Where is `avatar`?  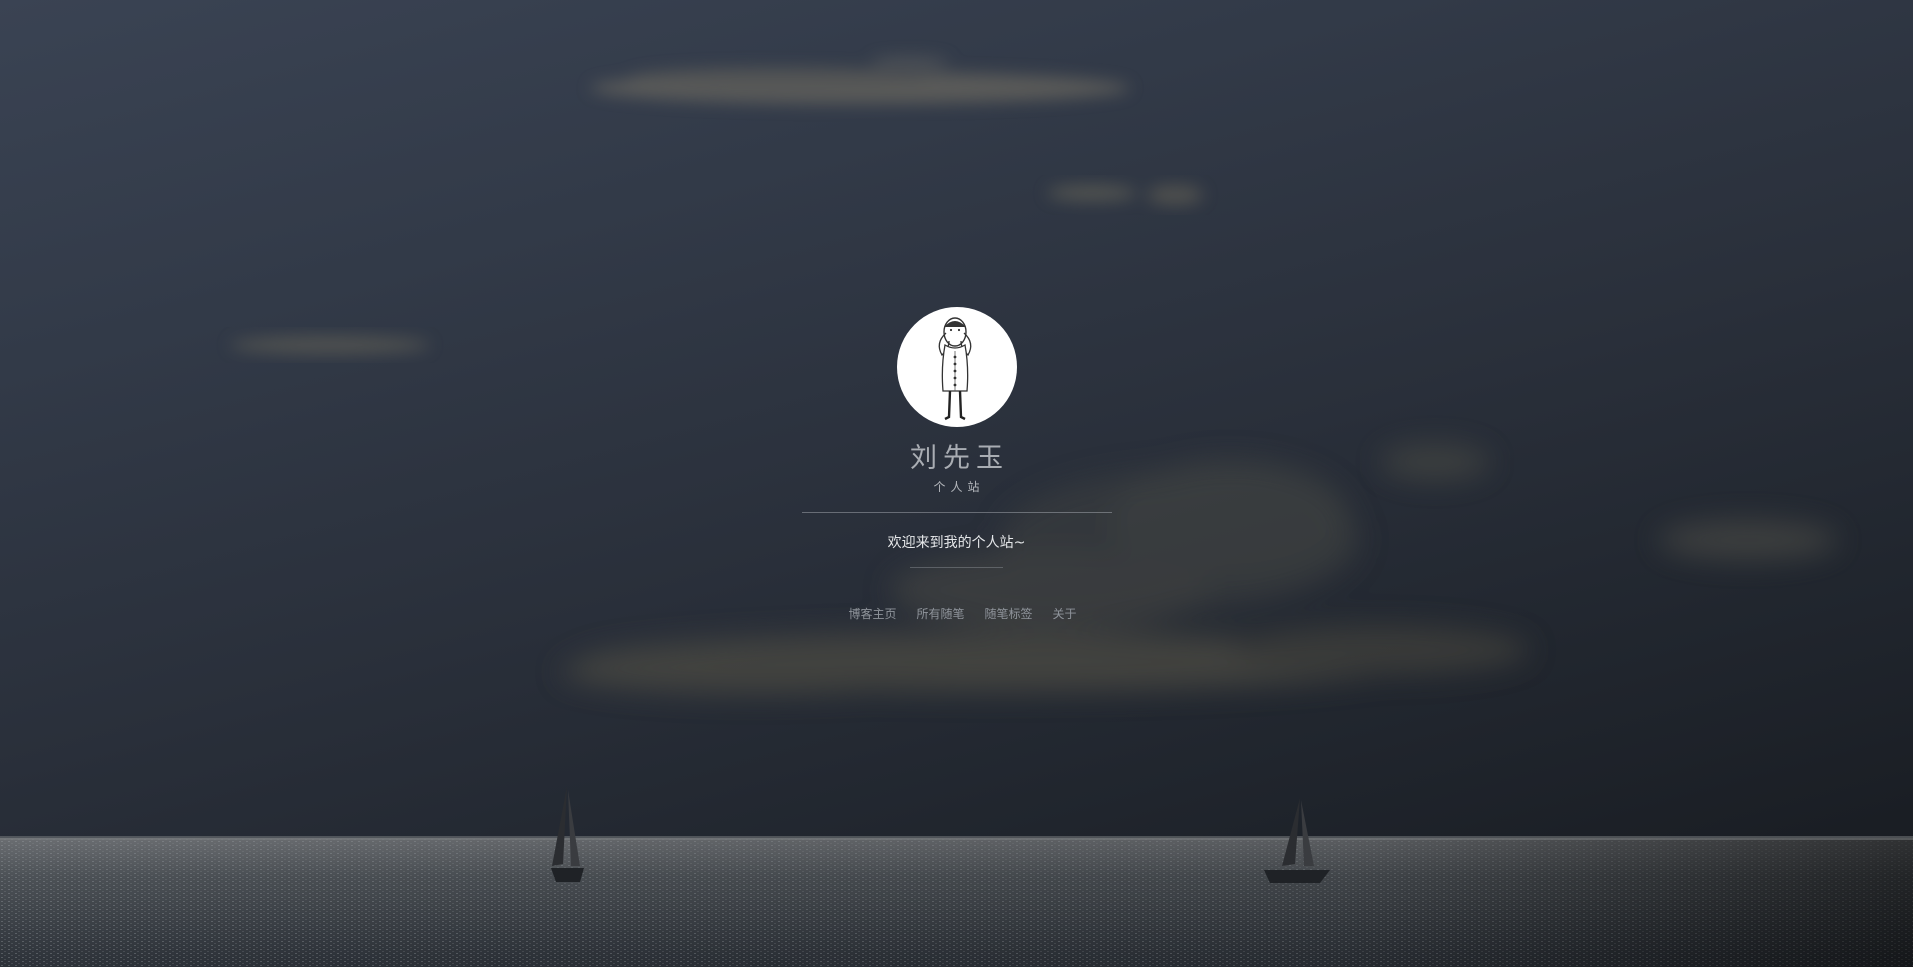
avatar is located at coordinates (956, 367).